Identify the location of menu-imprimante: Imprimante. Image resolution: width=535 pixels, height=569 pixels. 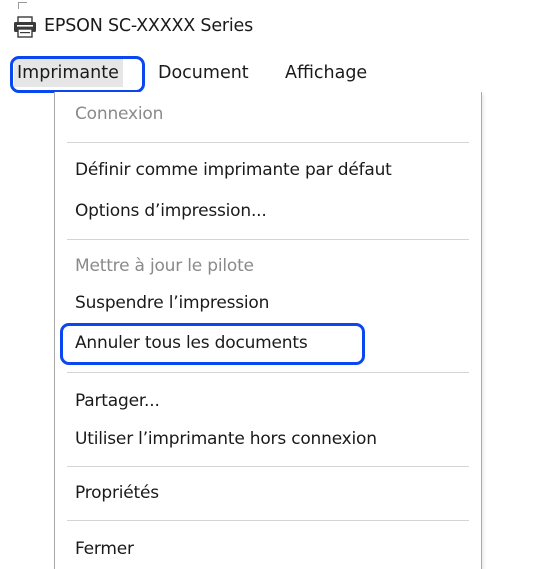
(68, 73).